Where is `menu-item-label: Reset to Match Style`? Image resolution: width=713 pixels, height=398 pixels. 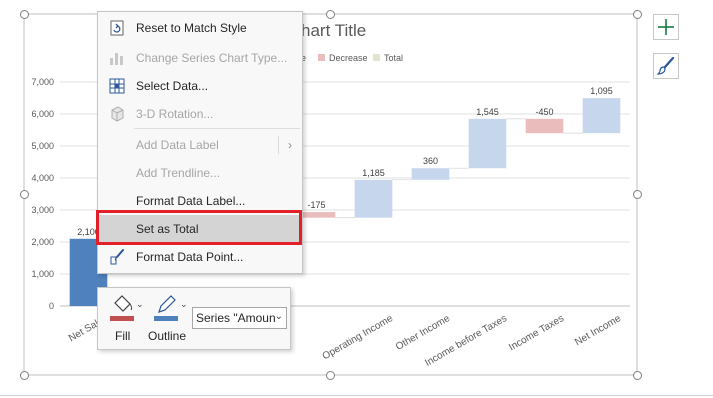 menu-item-label: Reset to Match Style is located at coordinates (191, 28).